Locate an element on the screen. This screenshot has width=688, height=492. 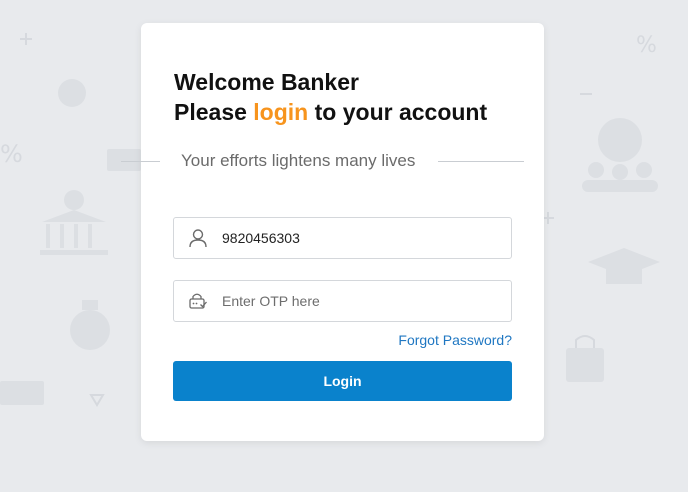
plus-icon is located at coordinates (26, 39).